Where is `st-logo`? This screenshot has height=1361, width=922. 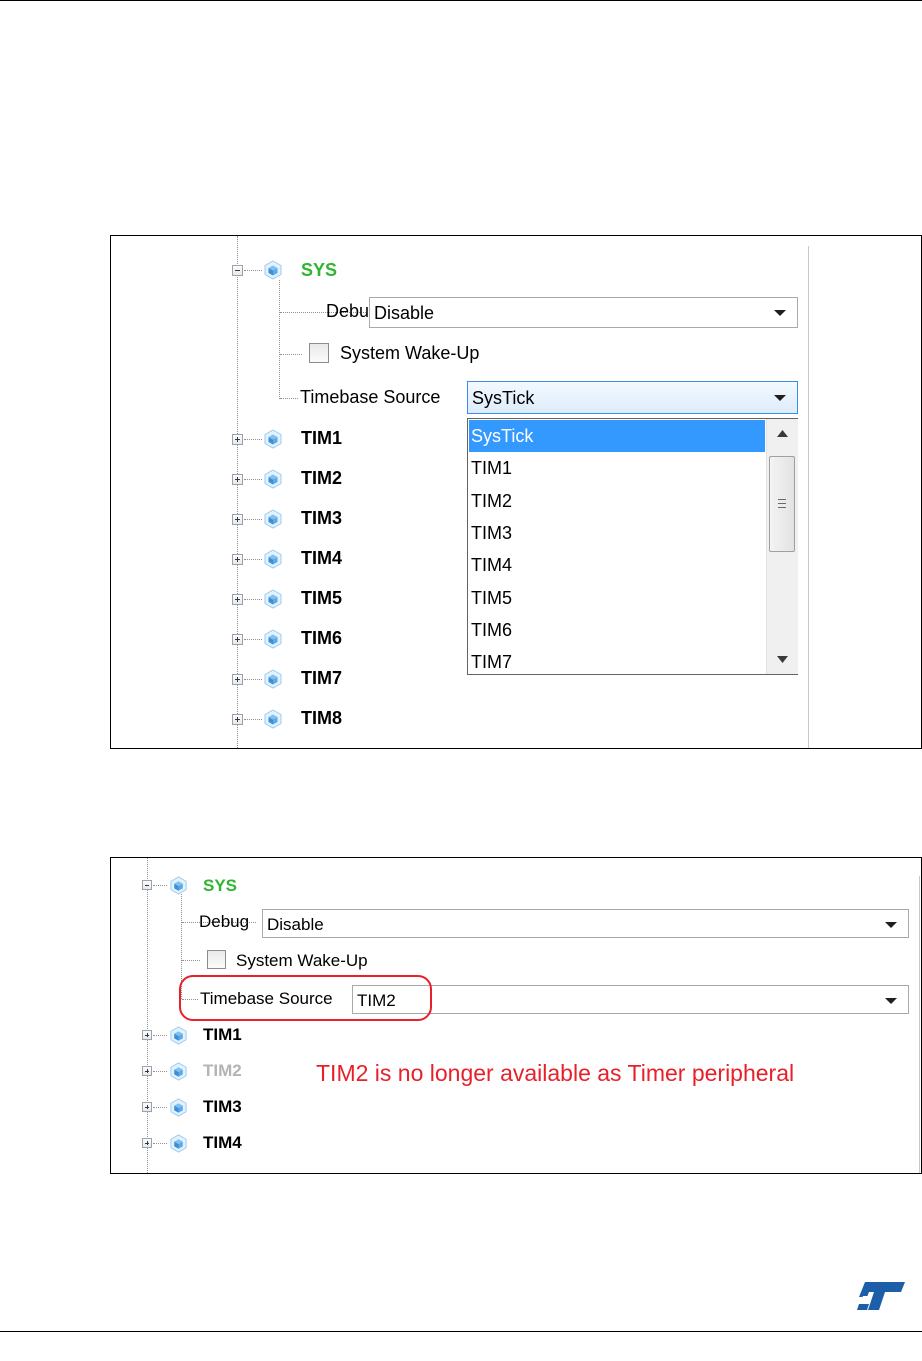 st-logo is located at coordinates (881, 1296).